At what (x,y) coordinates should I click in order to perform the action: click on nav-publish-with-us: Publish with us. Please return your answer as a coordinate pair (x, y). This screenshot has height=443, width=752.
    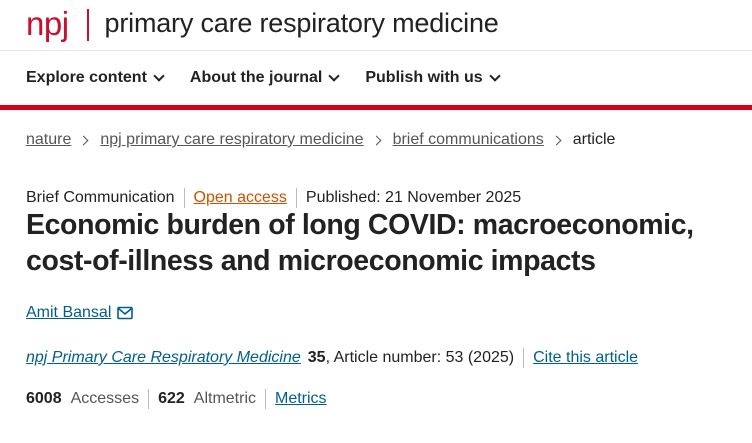
    Looking at the image, I should click on (433, 78).